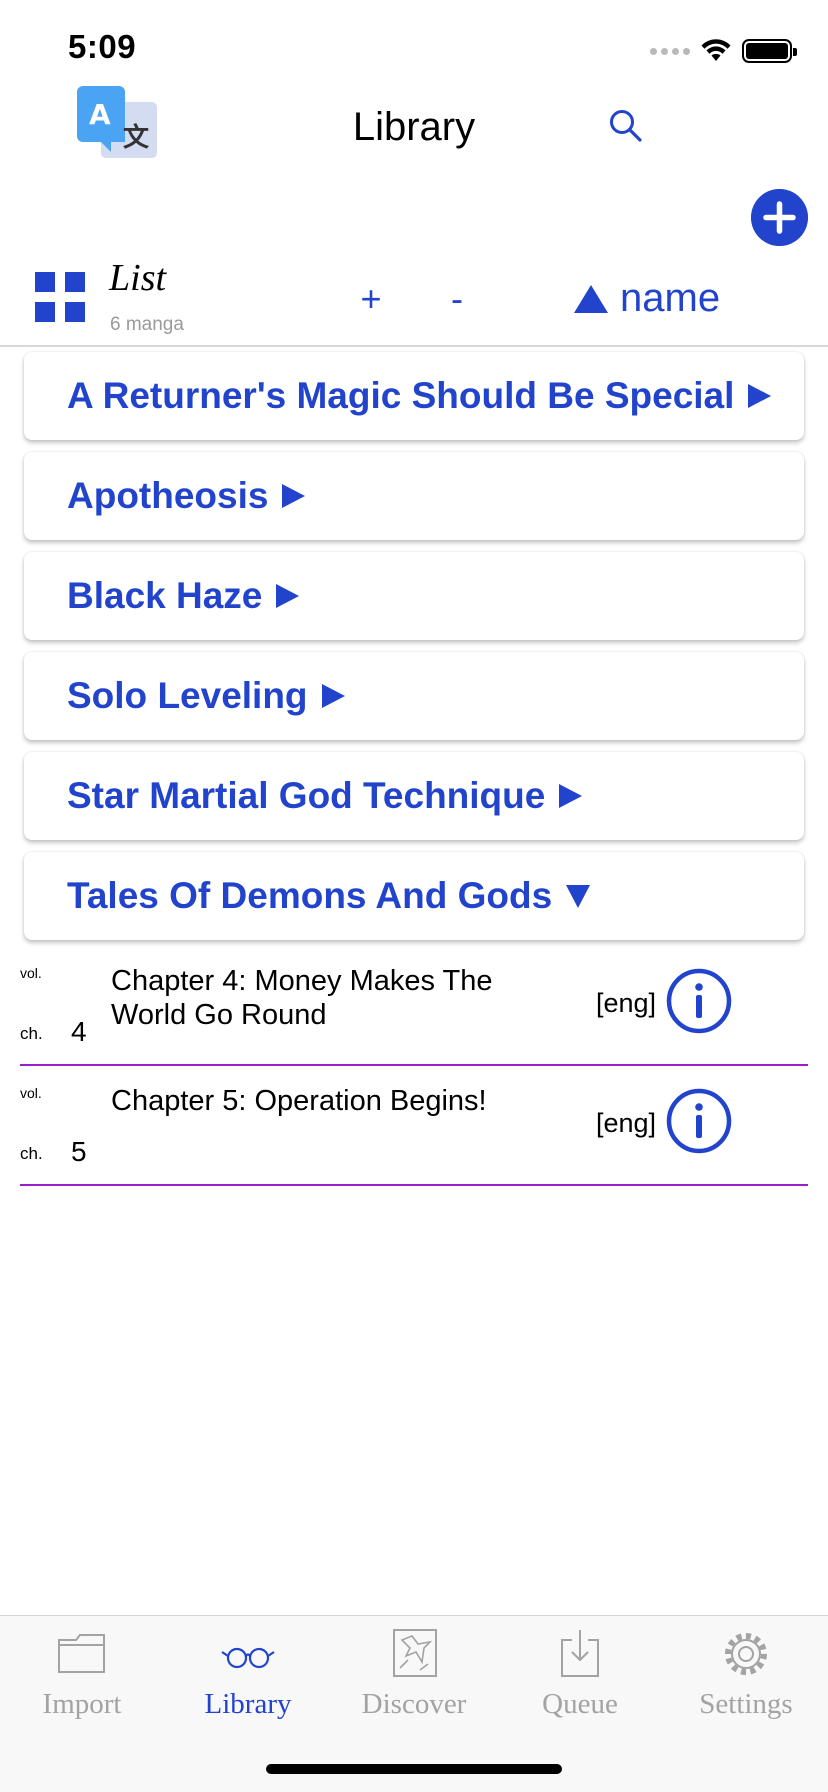 Image resolution: width=828 pixels, height=1792 pixels. I want to click on signal-icon, so click(670, 51).